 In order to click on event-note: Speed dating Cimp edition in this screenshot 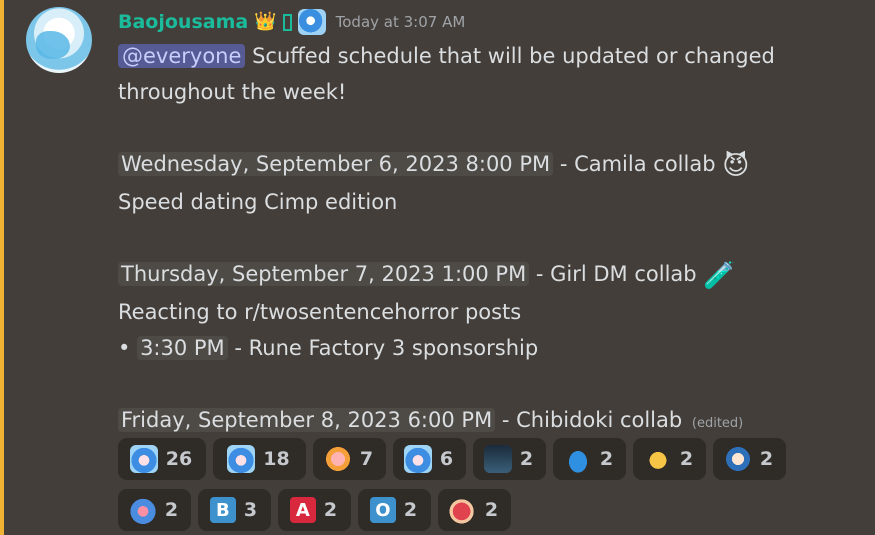, I will do `click(258, 202)`.